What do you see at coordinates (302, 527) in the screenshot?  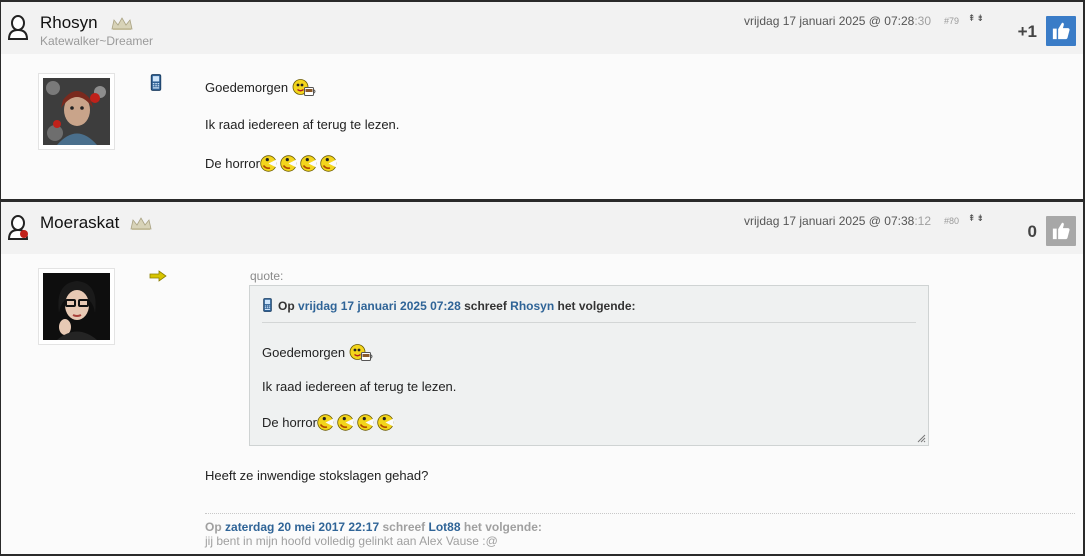 I see `signature-date-link: zaterdag 20 mei 2017 22:17` at bounding box center [302, 527].